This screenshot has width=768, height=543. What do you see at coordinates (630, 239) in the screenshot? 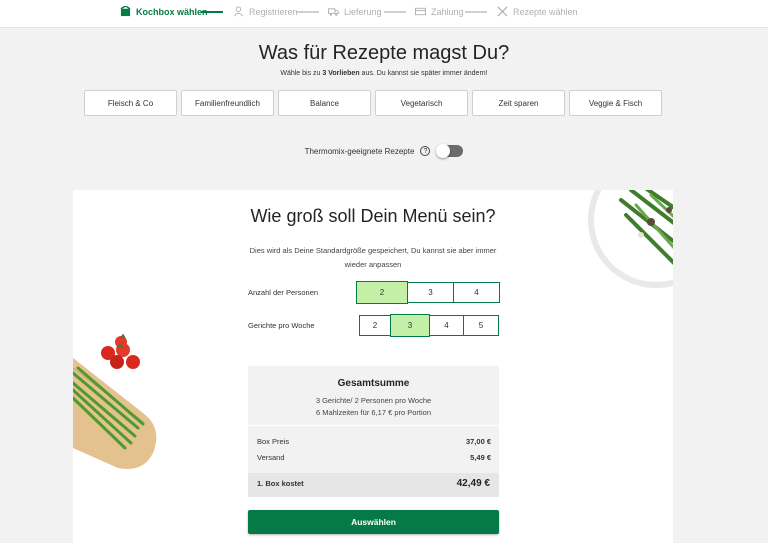
I see `salad-plate-image` at bounding box center [630, 239].